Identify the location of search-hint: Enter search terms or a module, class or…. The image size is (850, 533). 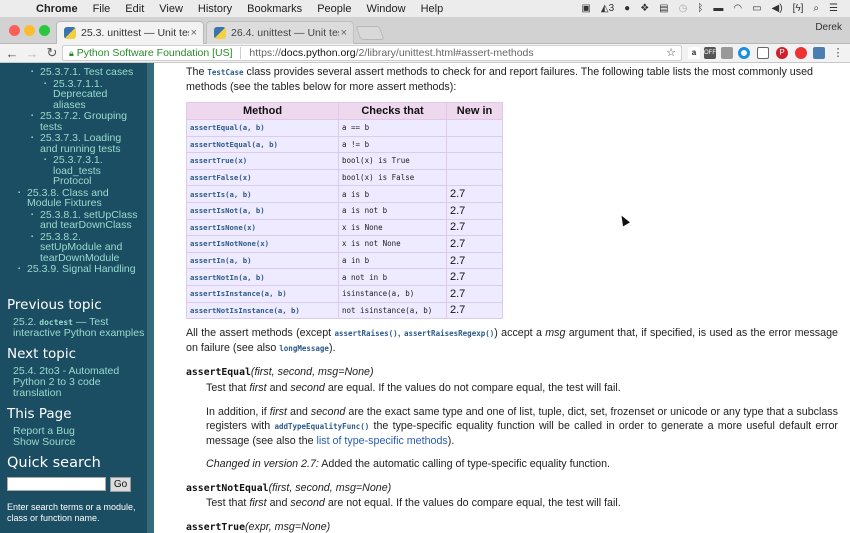
(71, 512).